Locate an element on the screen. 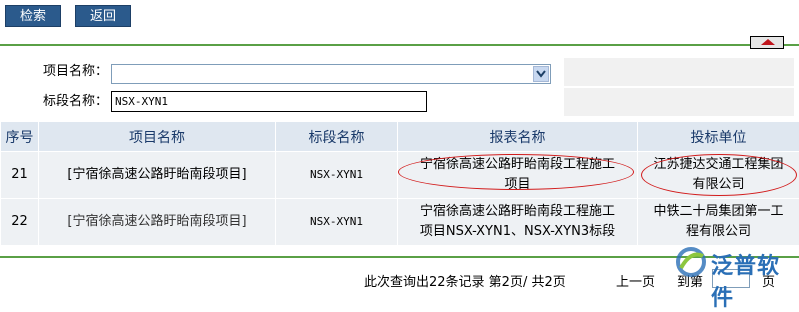 The height and width of the screenshot is (312, 799). report-name-line: 项目 is located at coordinates (517, 185).